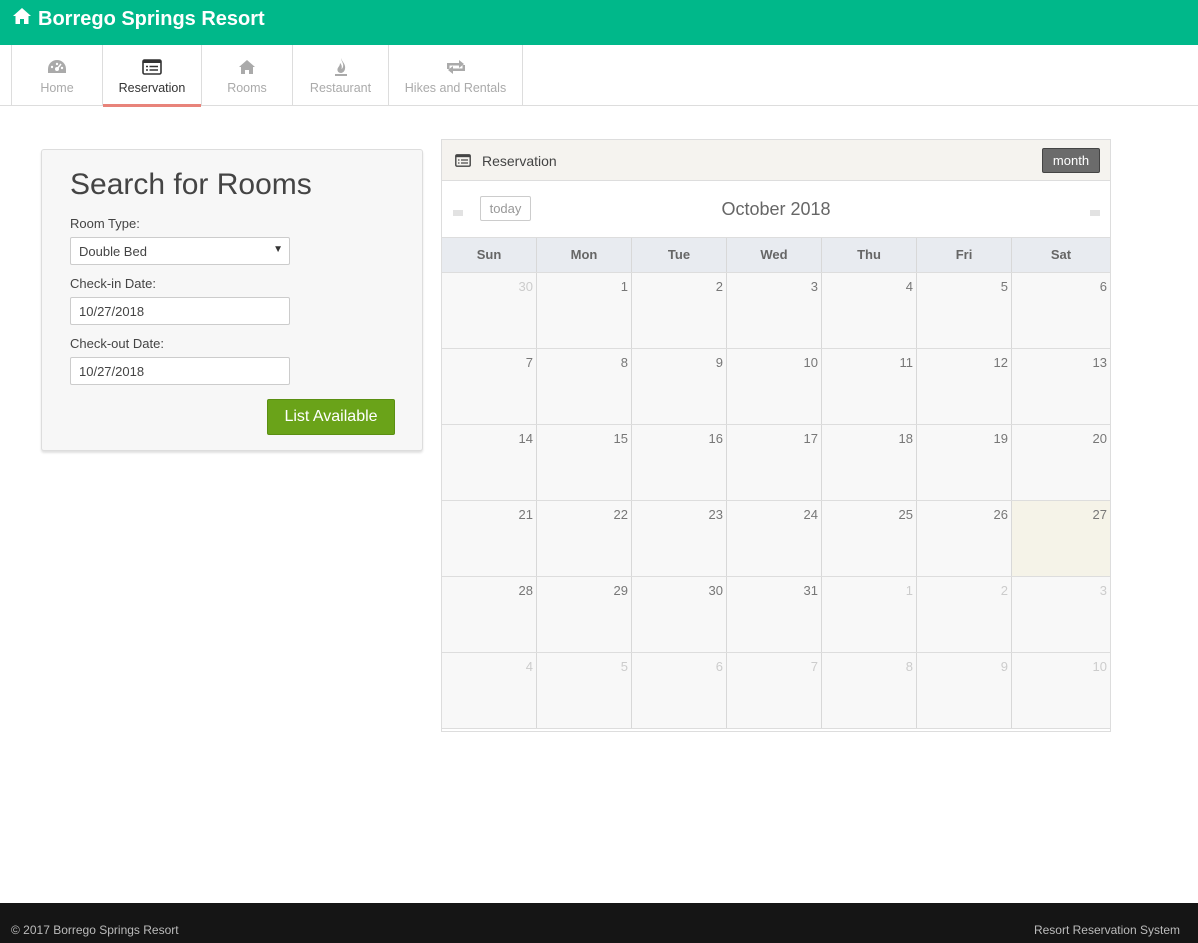 The height and width of the screenshot is (943, 1198). Describe the element at coordinates (869, 255) in the screenshot. I see `dow-thu: Thu` at that location.